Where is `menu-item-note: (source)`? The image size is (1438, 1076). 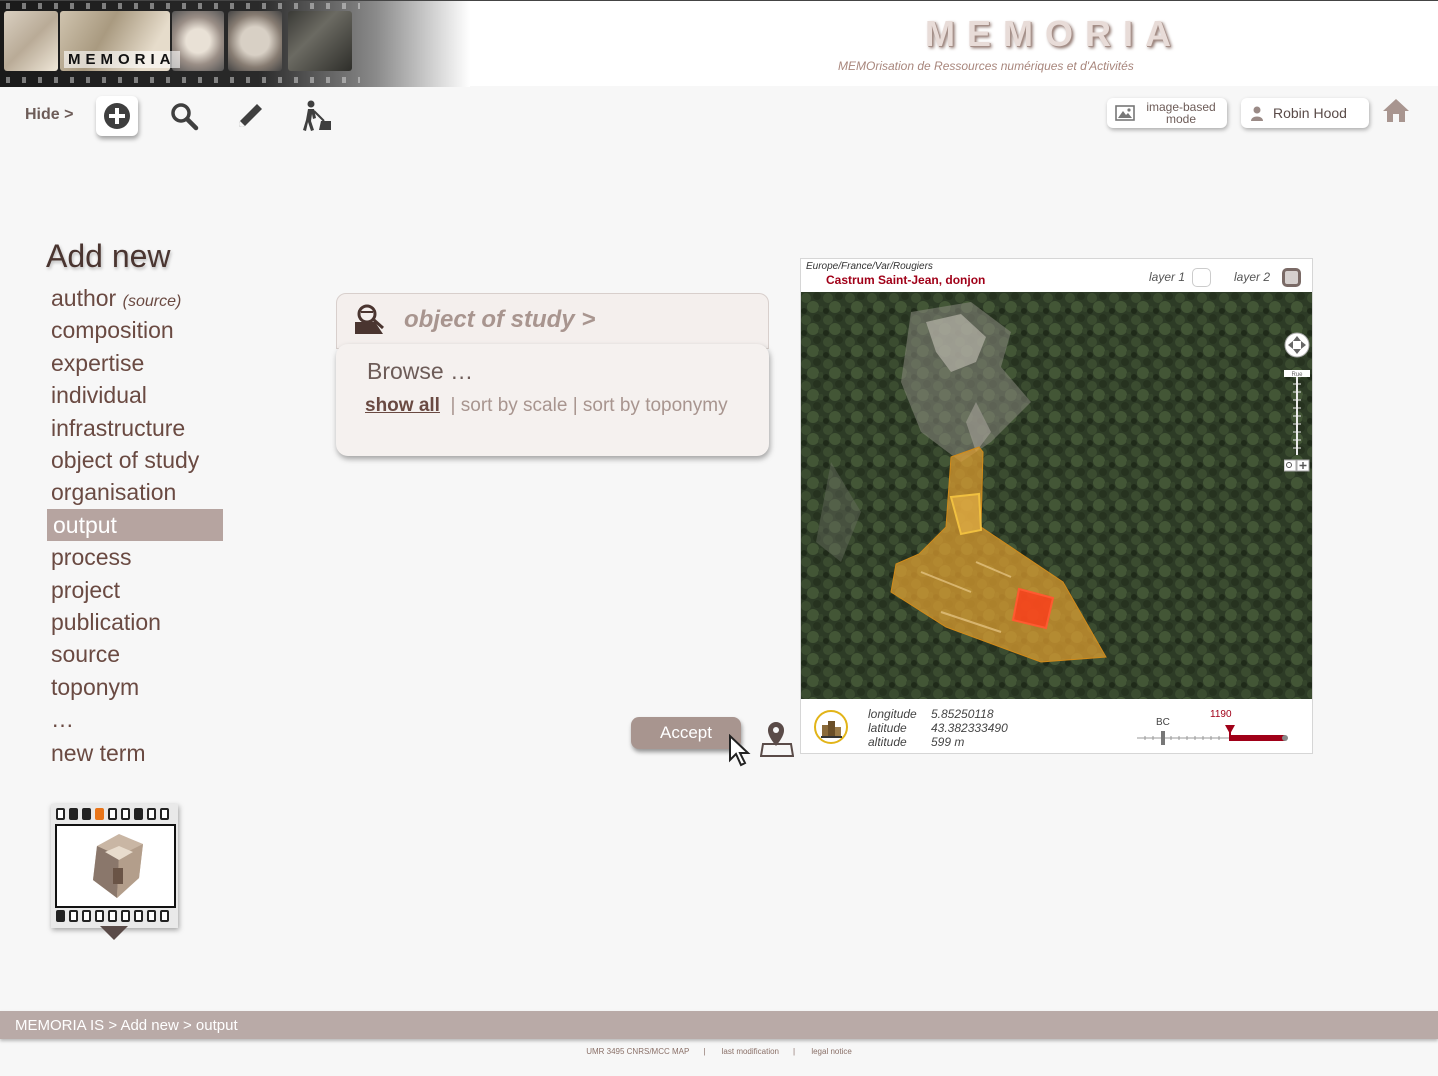 menu-item-note: (source) is located at coordinates (152, 301).